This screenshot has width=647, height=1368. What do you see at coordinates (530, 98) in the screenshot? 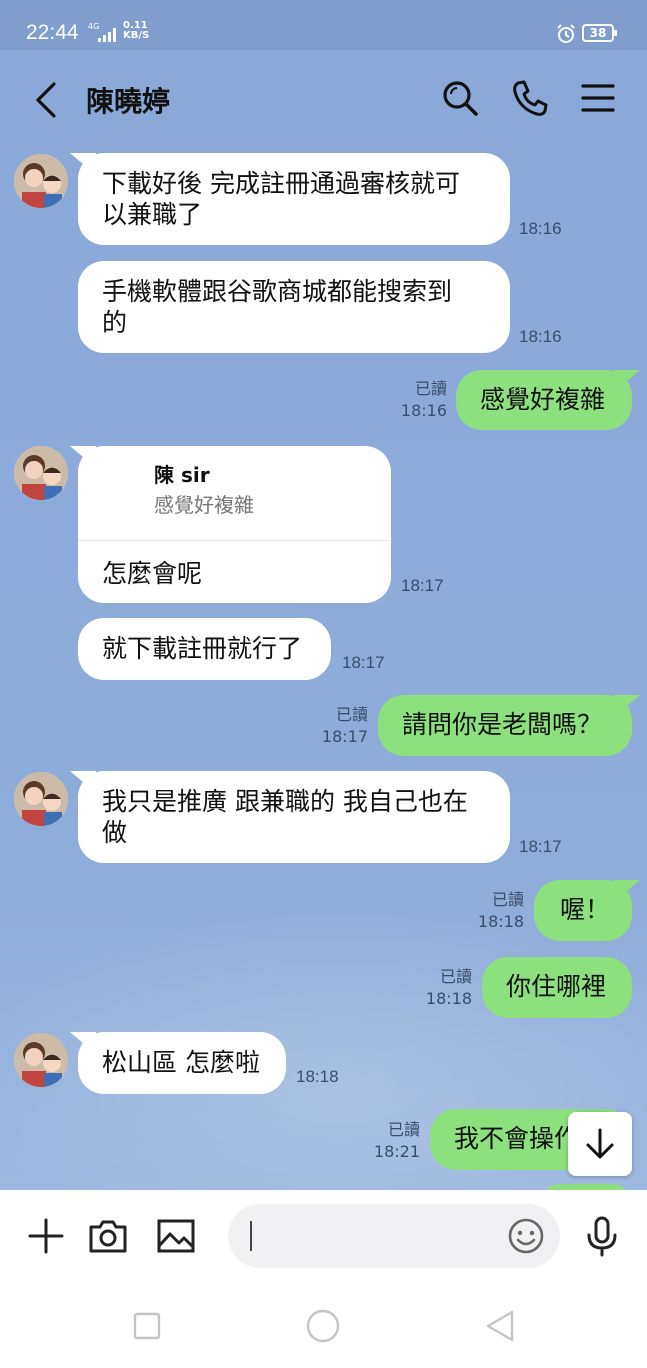
I see `phone-icon` at bounding box center [530, 98].